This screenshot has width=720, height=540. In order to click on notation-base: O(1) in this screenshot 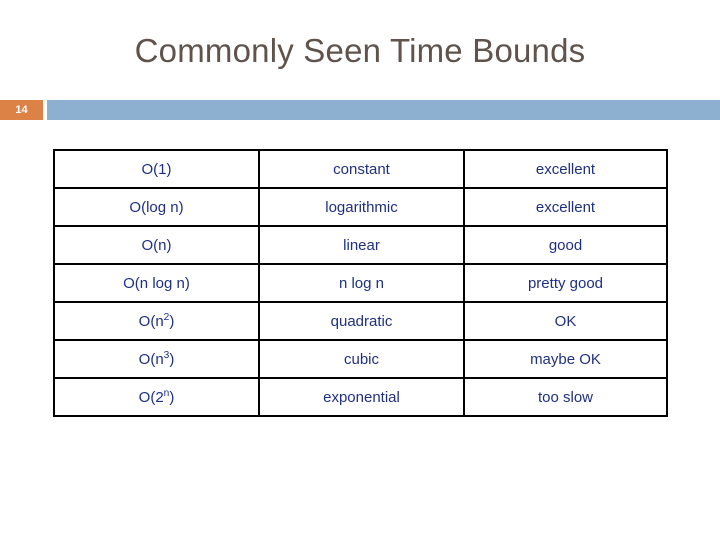, I will do `click(156, 169)`.